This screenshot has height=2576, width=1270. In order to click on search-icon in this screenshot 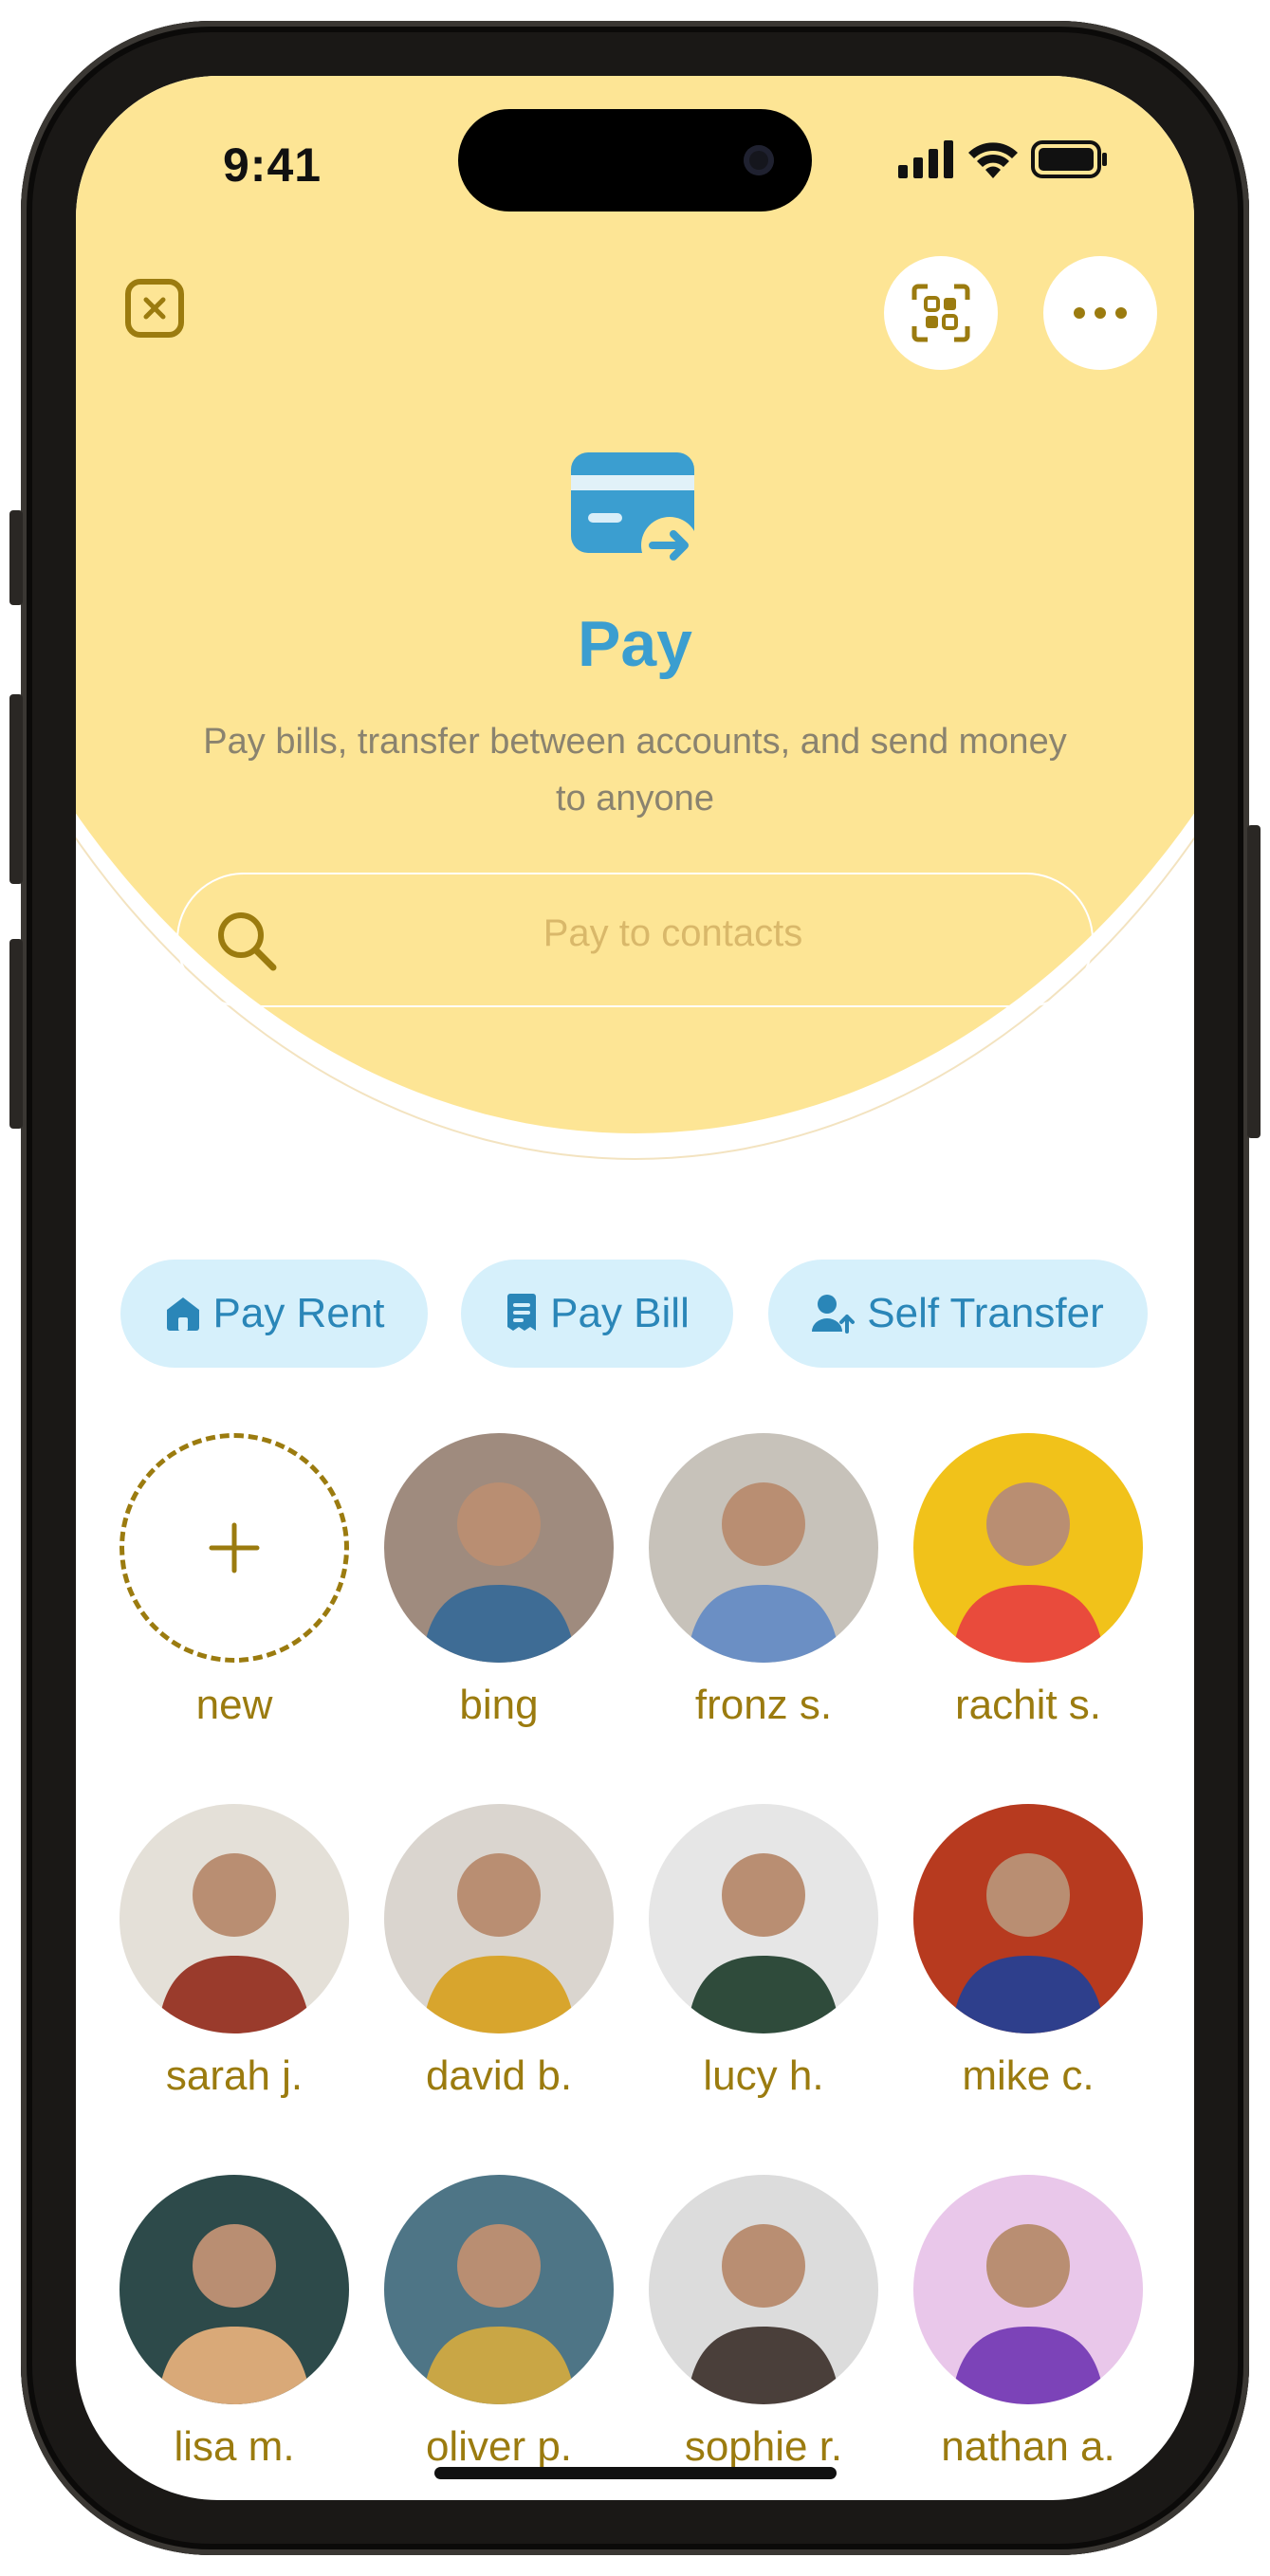, I will do `click(247, 941)`.